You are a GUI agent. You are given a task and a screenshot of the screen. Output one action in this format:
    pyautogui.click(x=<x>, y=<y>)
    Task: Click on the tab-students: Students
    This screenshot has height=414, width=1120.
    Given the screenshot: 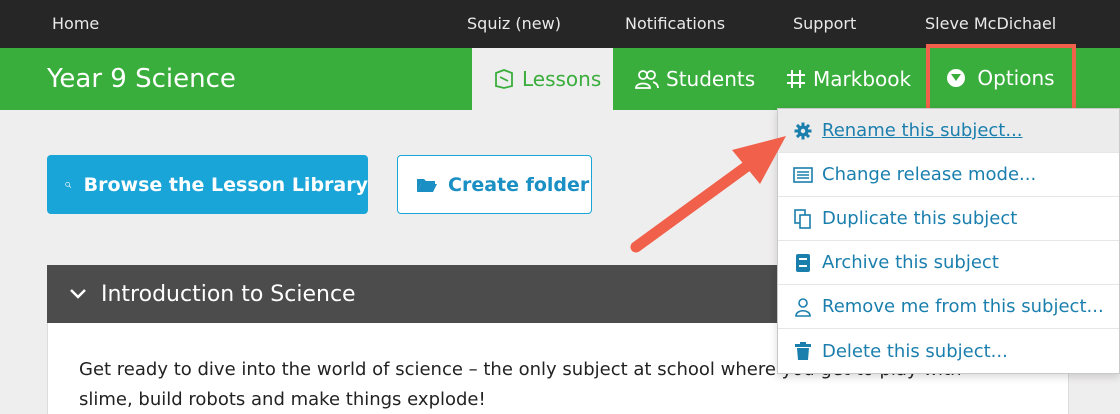 What is the action you would take?
    pyautogui.click(x=694, y=79)
    